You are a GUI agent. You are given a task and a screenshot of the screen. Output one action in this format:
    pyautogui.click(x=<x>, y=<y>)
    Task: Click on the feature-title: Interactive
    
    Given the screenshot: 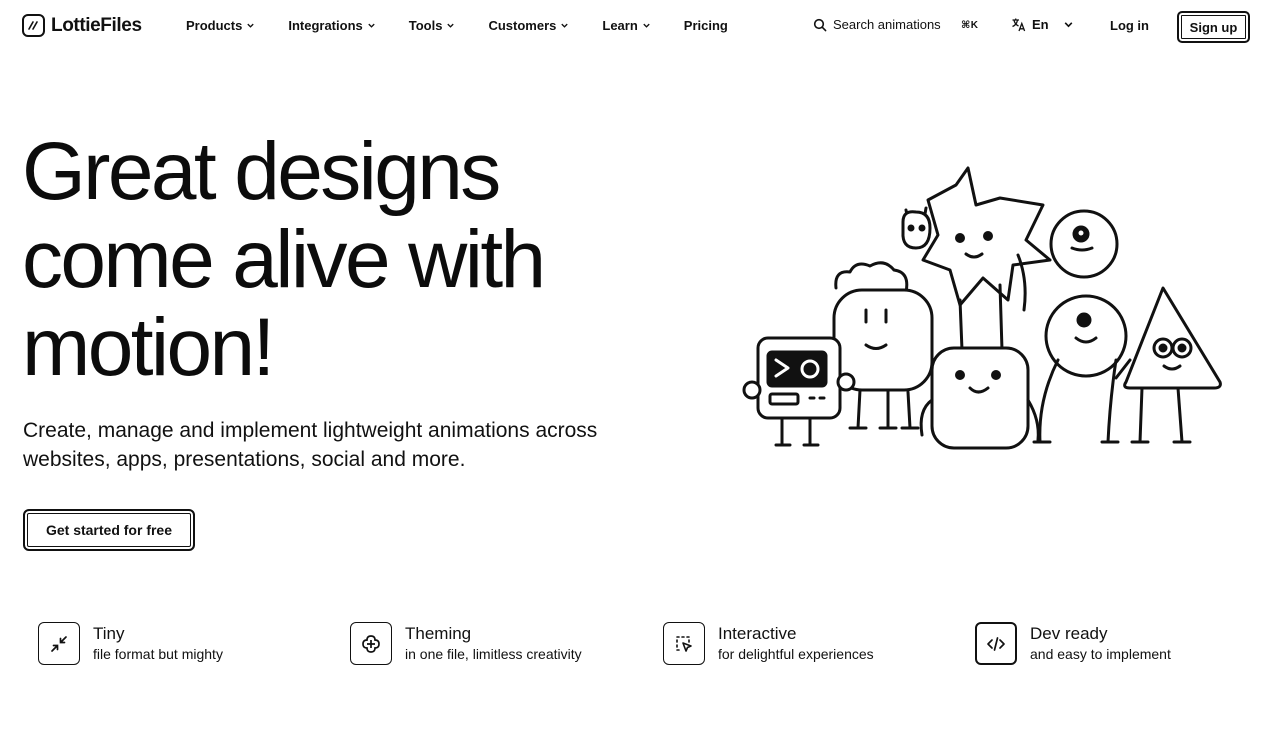 What is the action you would take?
    pyautogui.click(x=757, y=633)
    